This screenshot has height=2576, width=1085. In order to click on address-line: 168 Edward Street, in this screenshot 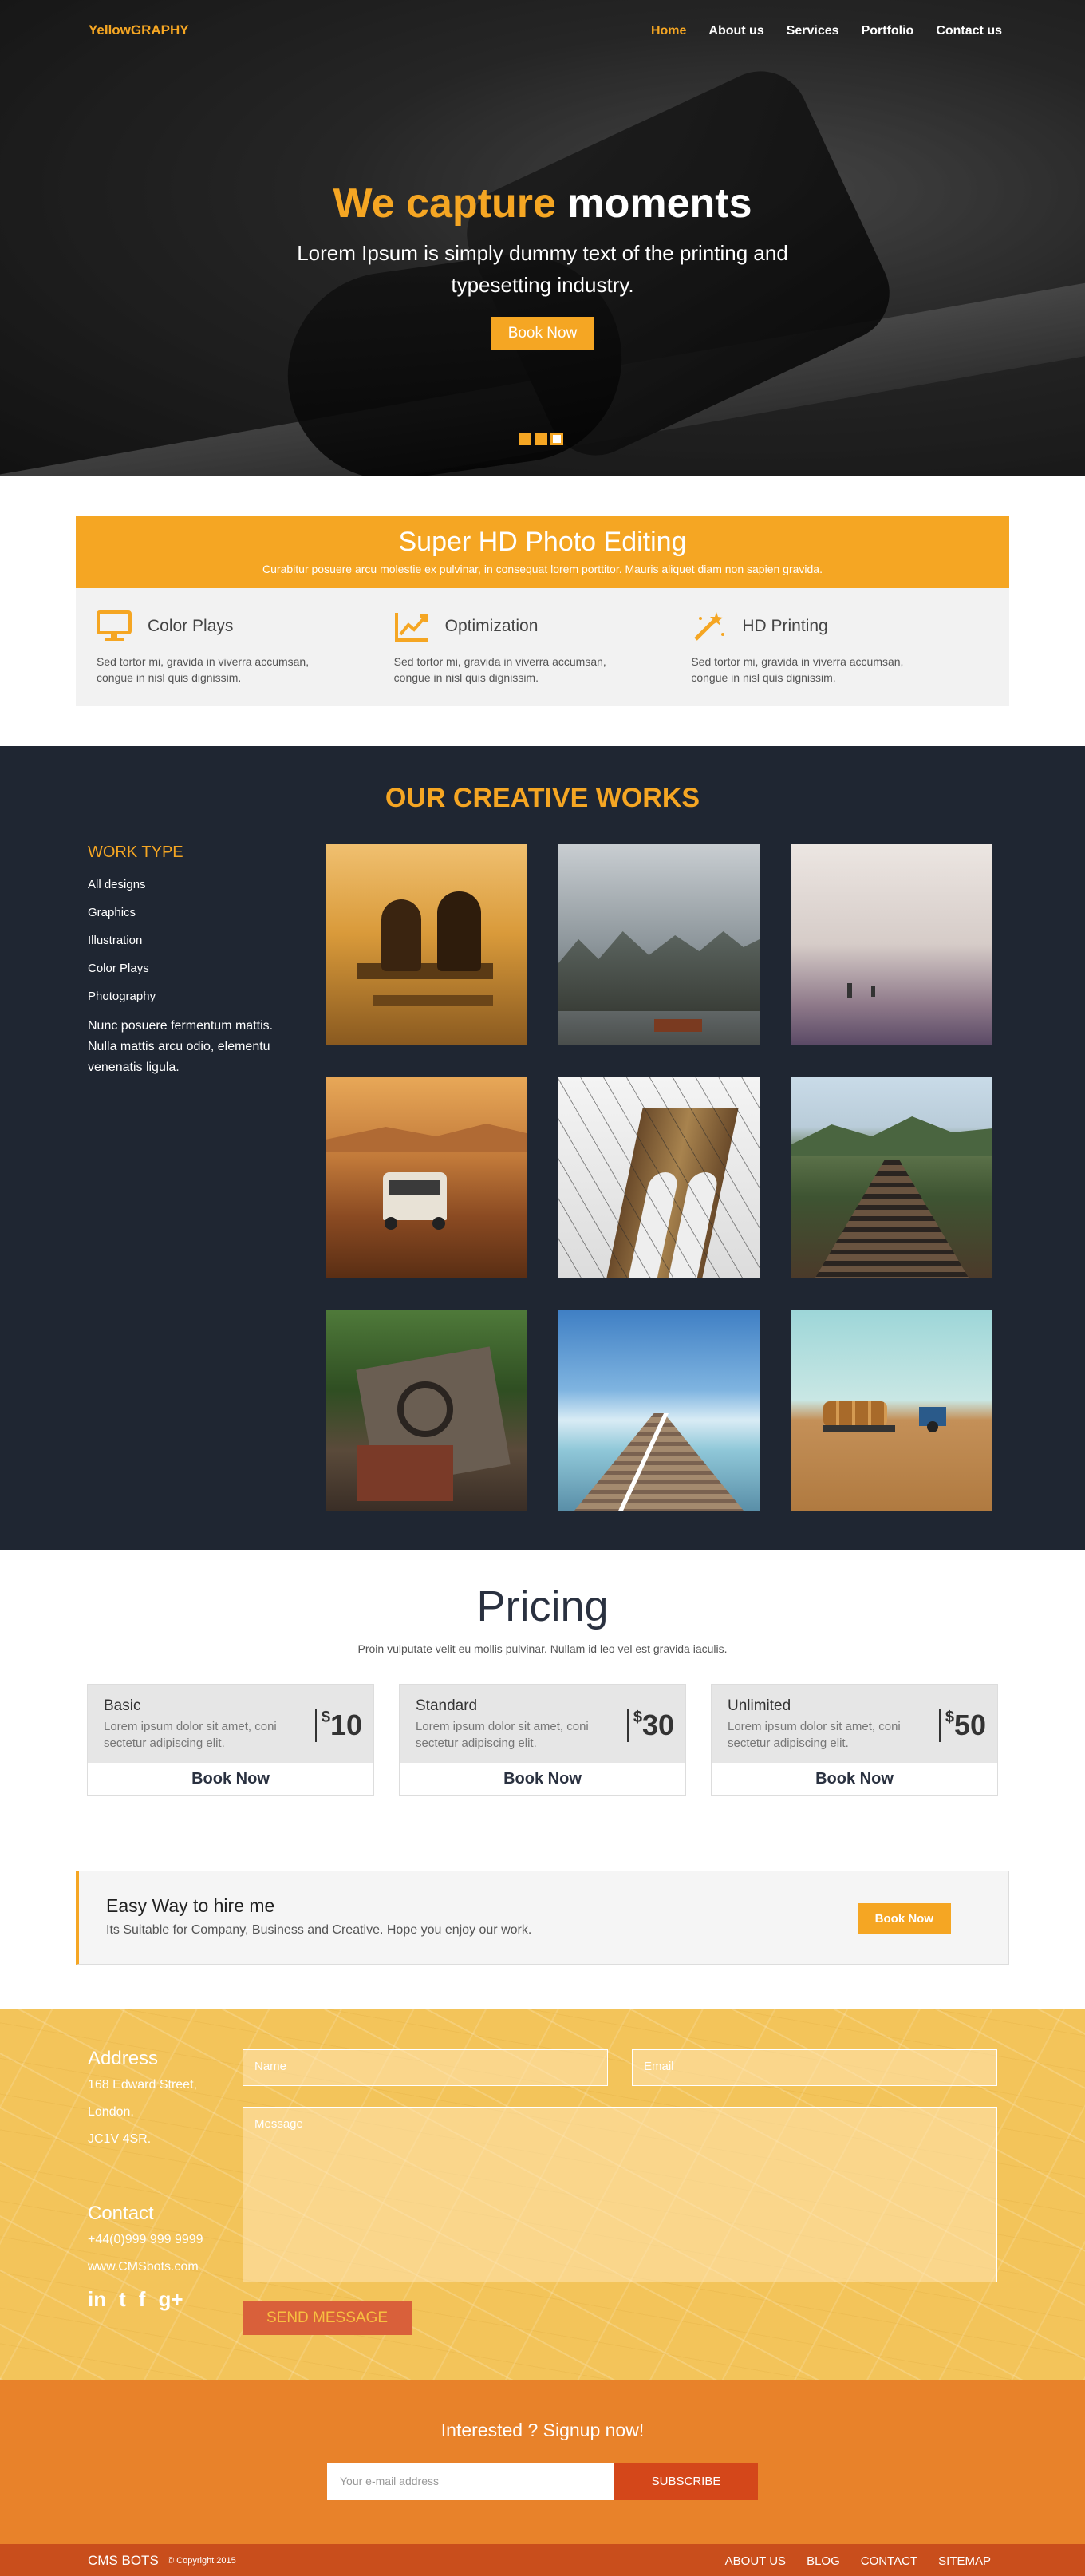, I will do `click(142, 2085)`.